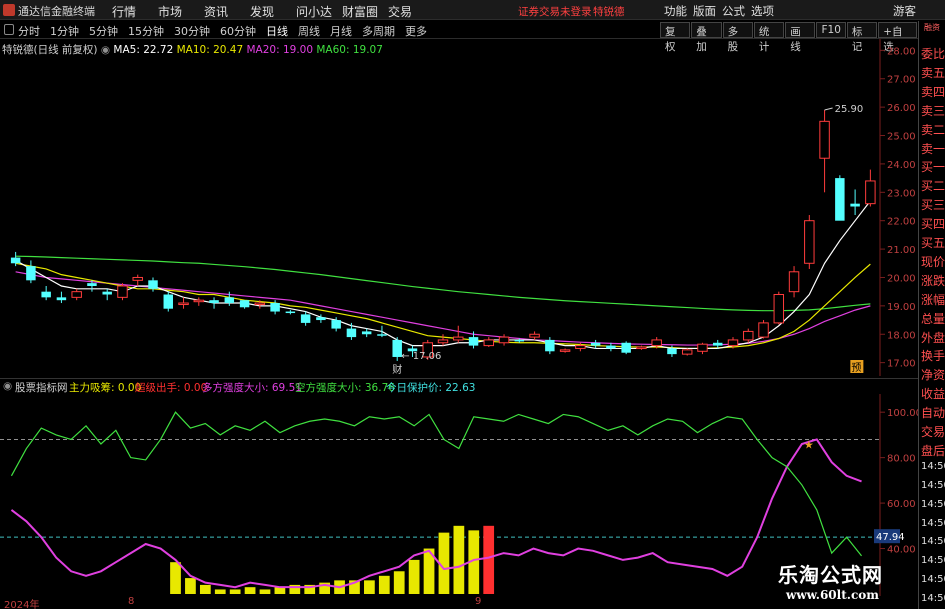  I want to click on period-tab: 1分钟, so click(64, 31).